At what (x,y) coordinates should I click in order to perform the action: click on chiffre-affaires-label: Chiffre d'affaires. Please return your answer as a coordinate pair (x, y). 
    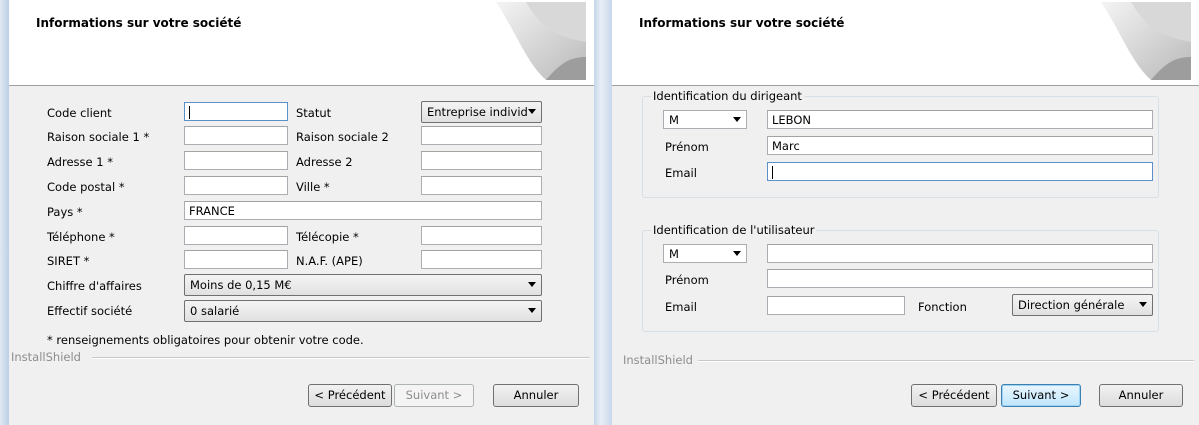
    Looking at the image, I should click on (94, 286).